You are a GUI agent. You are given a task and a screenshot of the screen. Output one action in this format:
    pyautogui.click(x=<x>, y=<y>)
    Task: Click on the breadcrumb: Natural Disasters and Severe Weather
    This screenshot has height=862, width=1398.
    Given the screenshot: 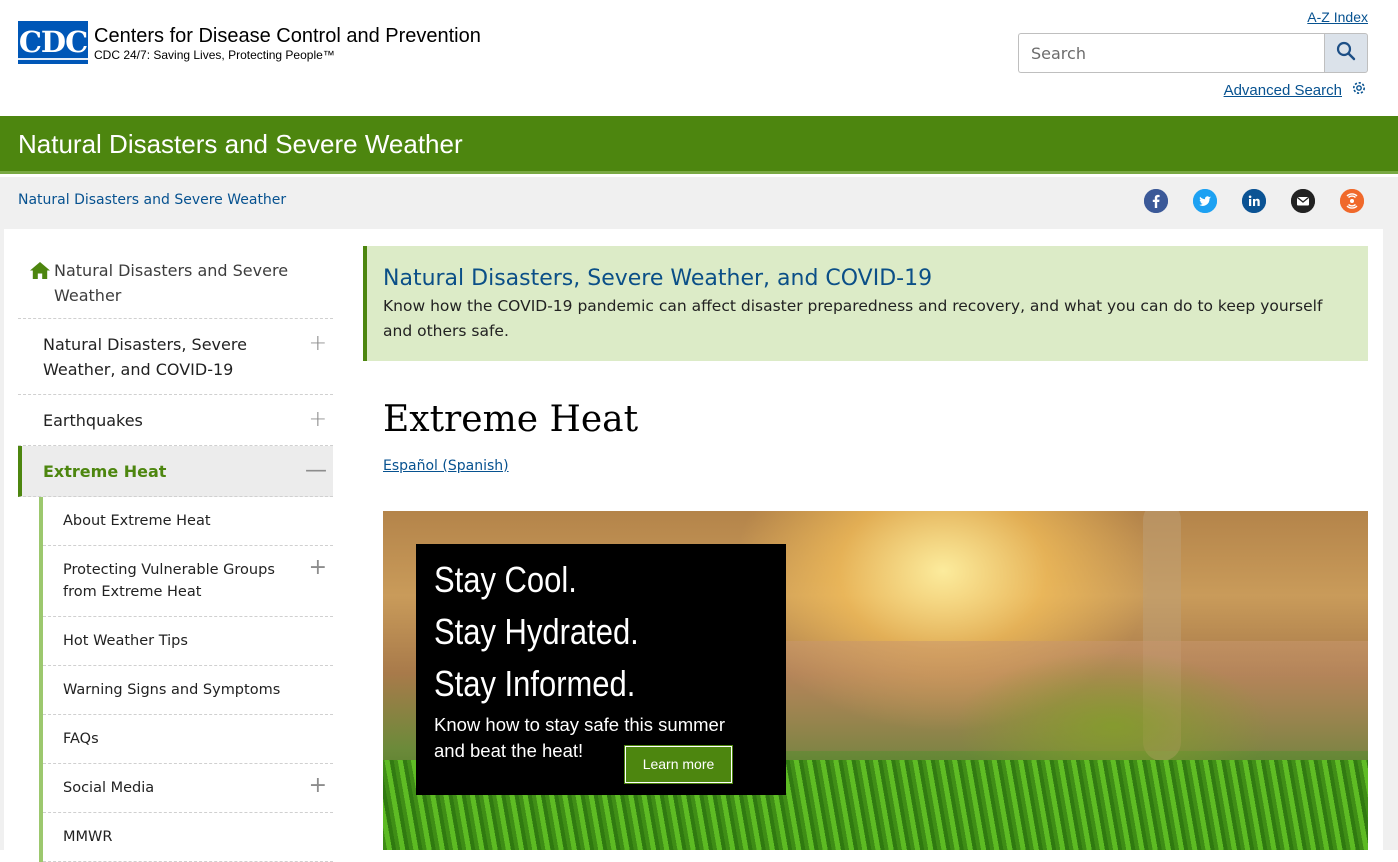 What is the action you would take?
    pyautogui.click(x=152, y=200)
    